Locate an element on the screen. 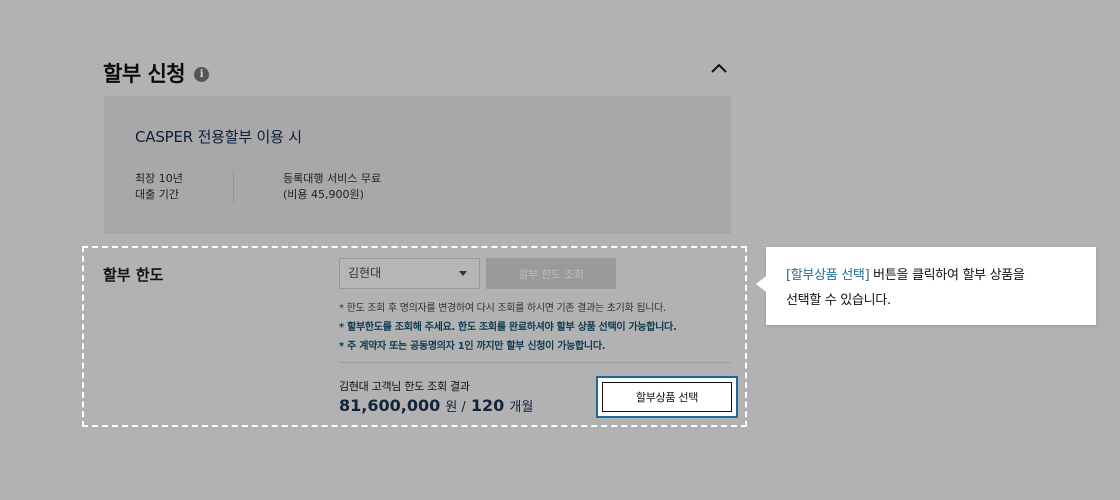  owner-select: 김현대 is located at coordinates (409, 273).